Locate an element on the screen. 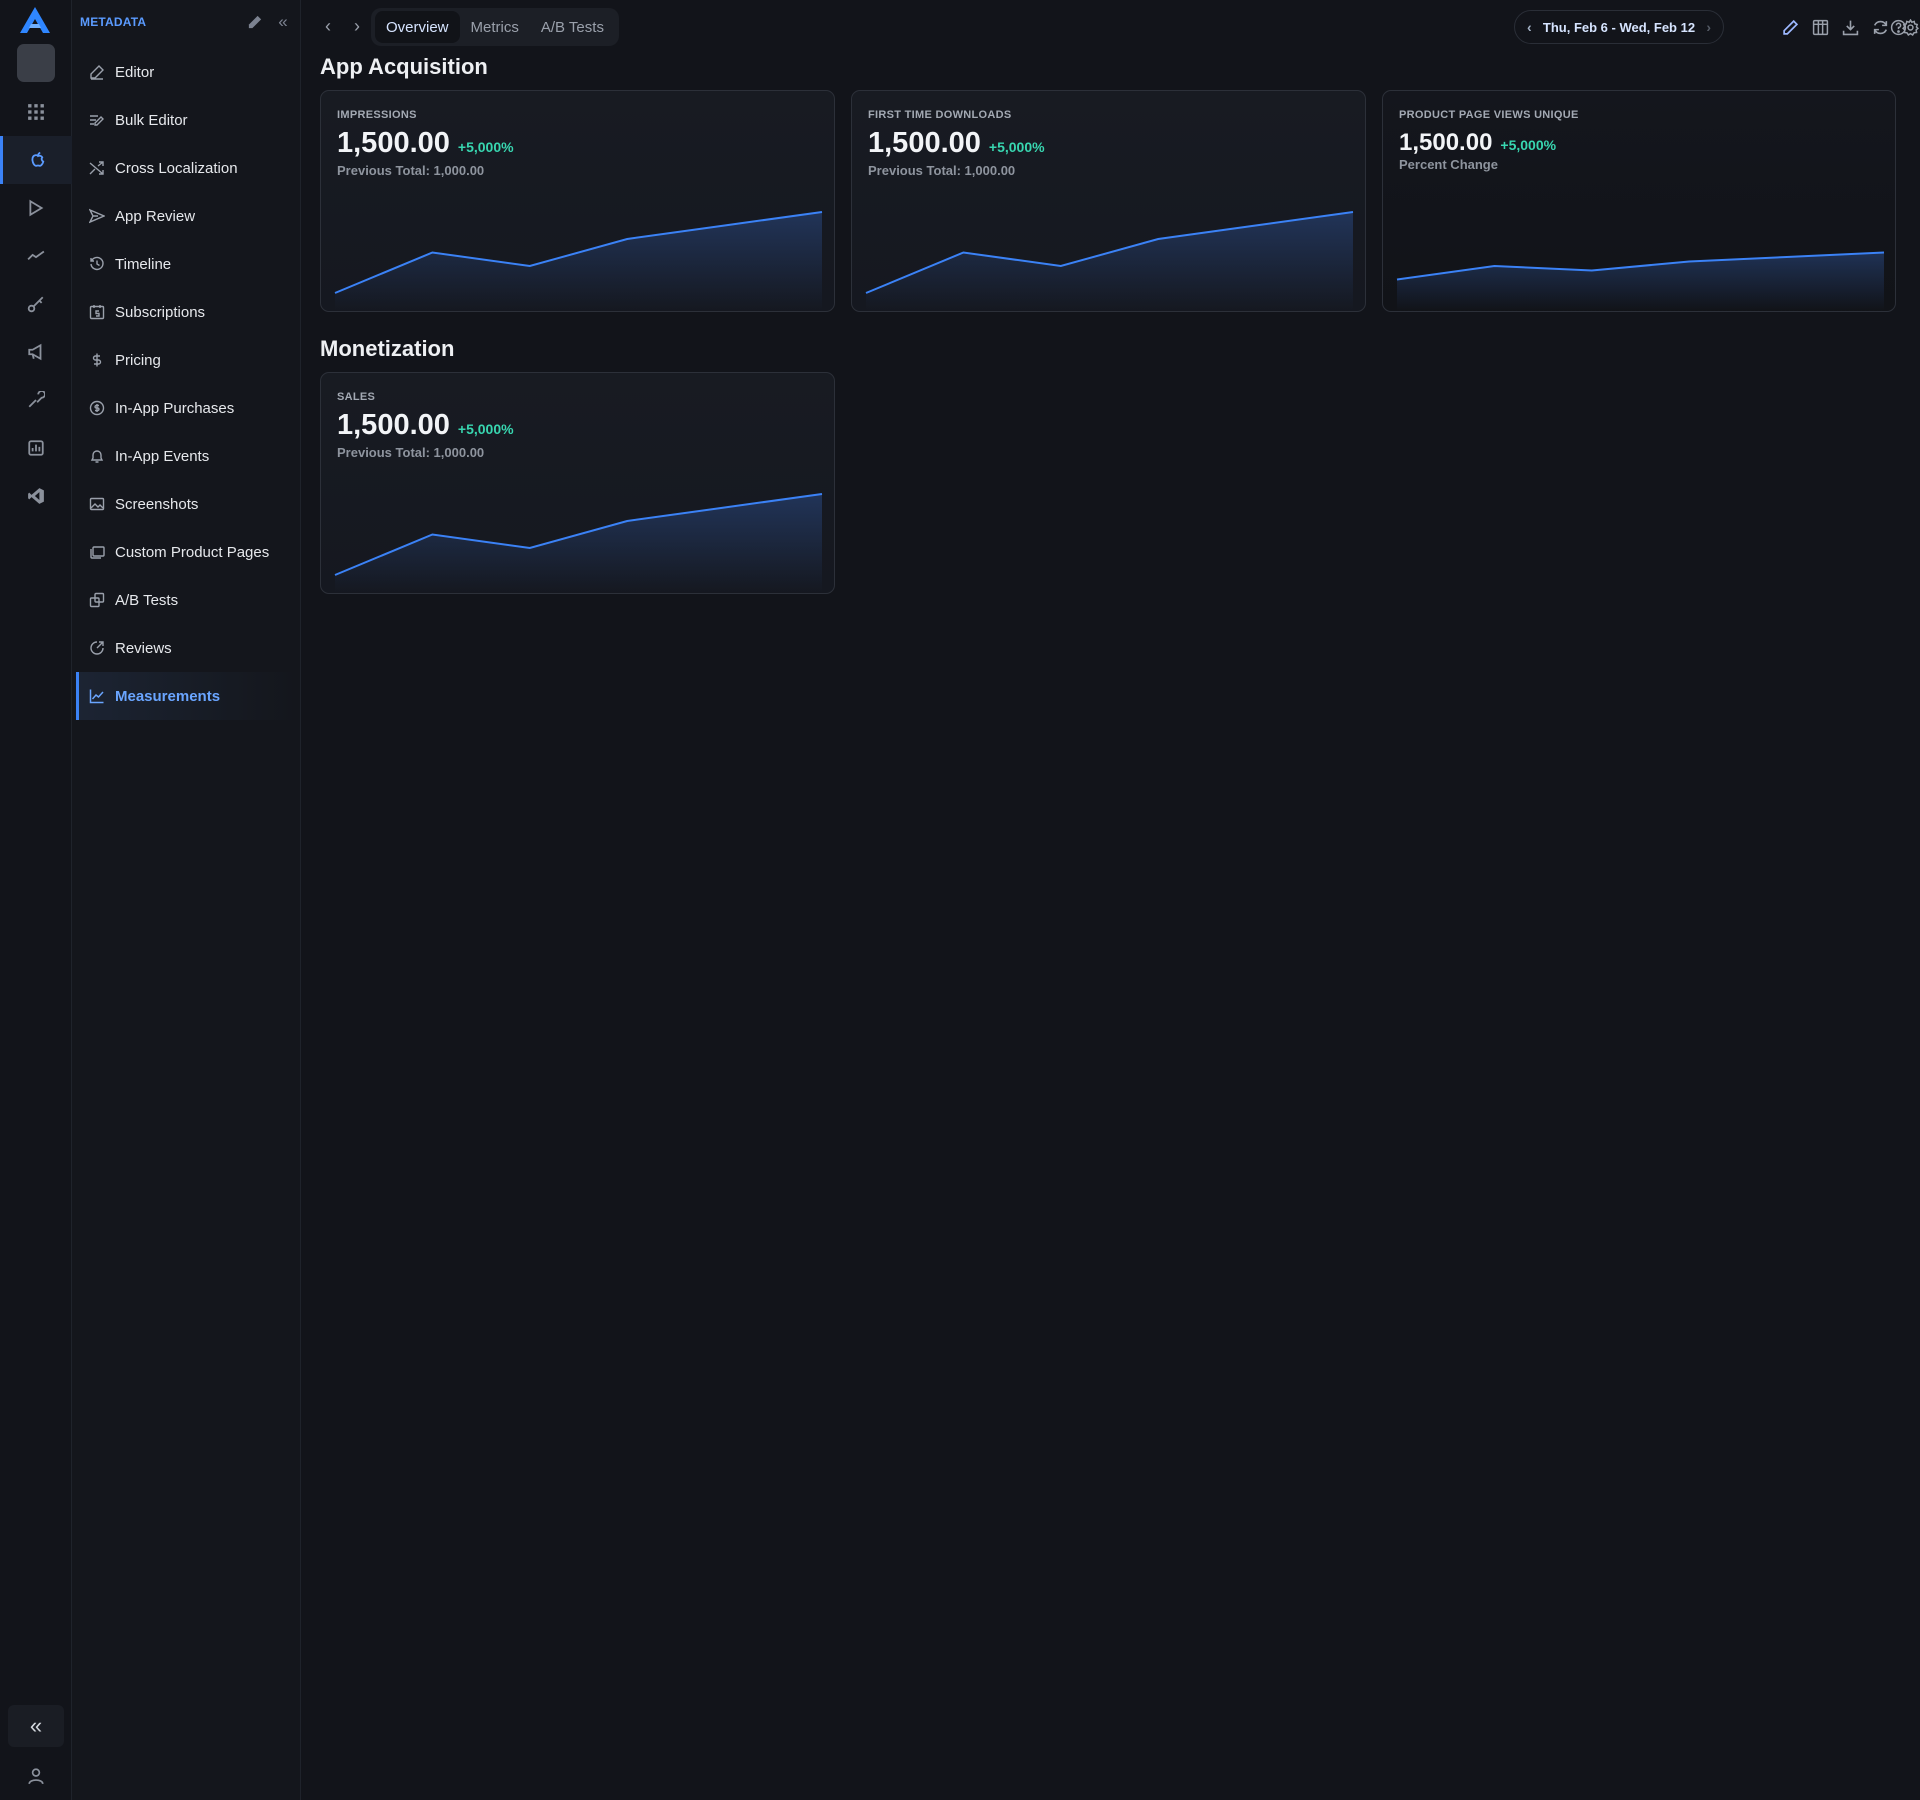  sidebar-item-label: Measurements is located at coordinates (168, 696).